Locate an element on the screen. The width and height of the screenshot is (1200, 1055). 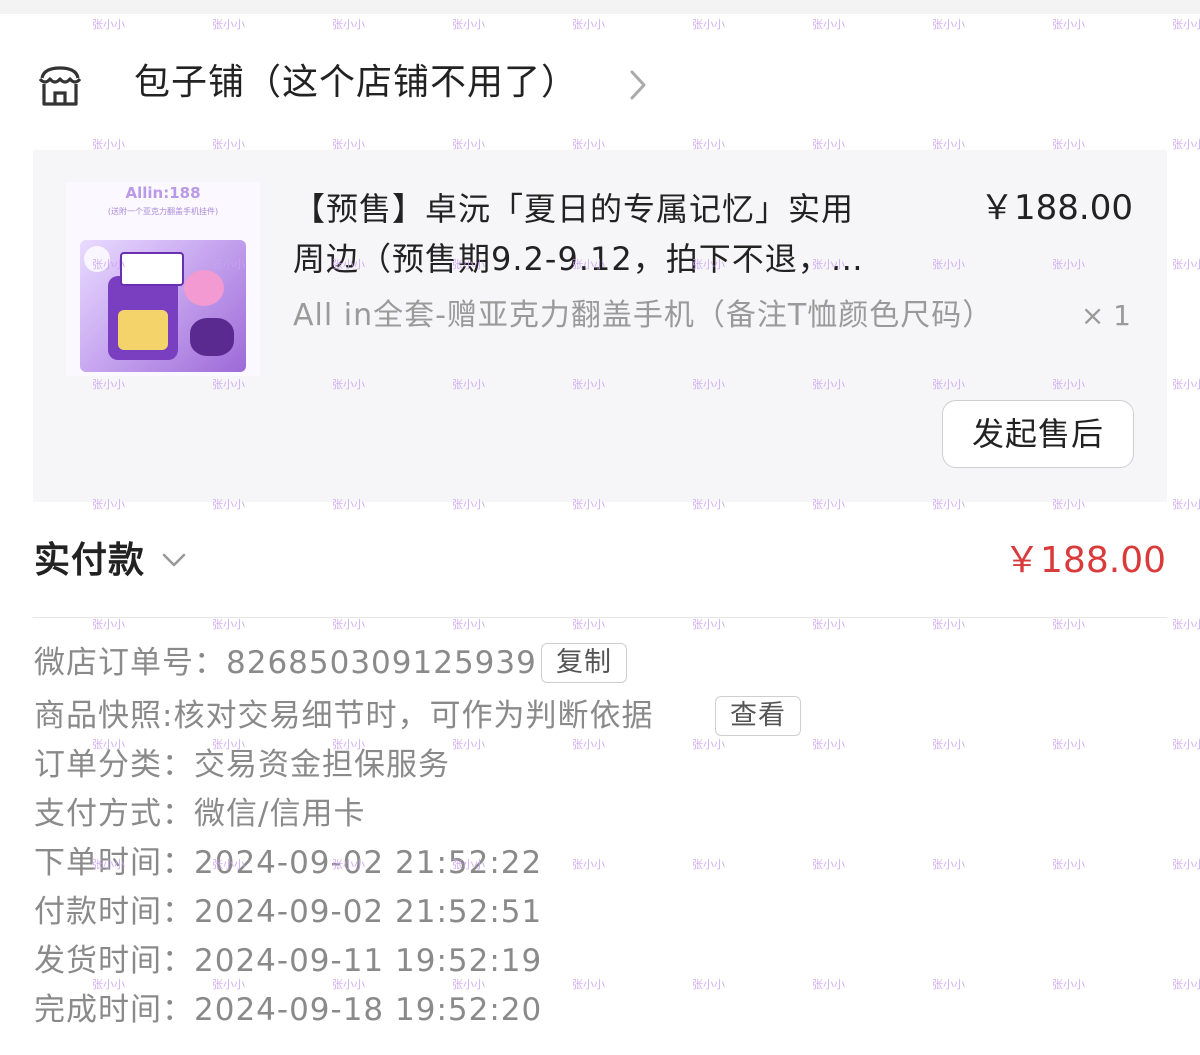
order-number-label: 微店订单号： is located at coordinates (130, 663).